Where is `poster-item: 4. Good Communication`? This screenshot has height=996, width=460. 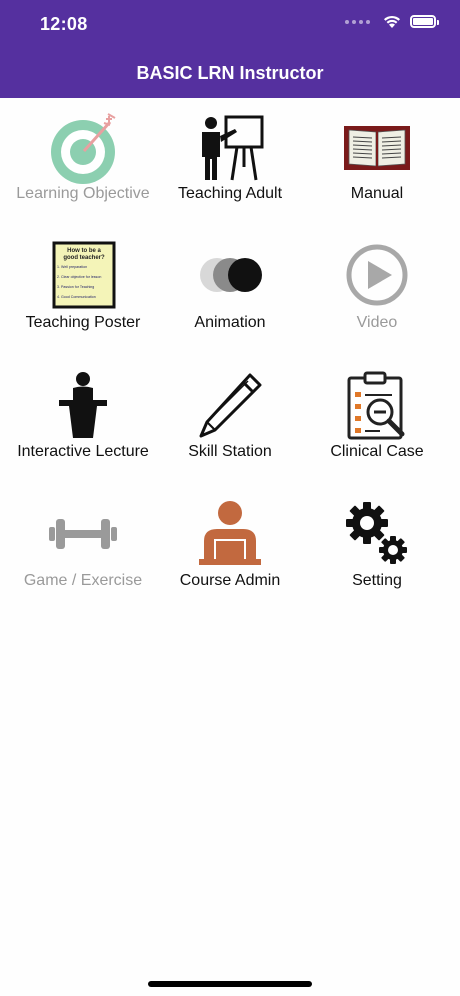 poster-item: 4. Good Communication is located at coordinates (76, 297).